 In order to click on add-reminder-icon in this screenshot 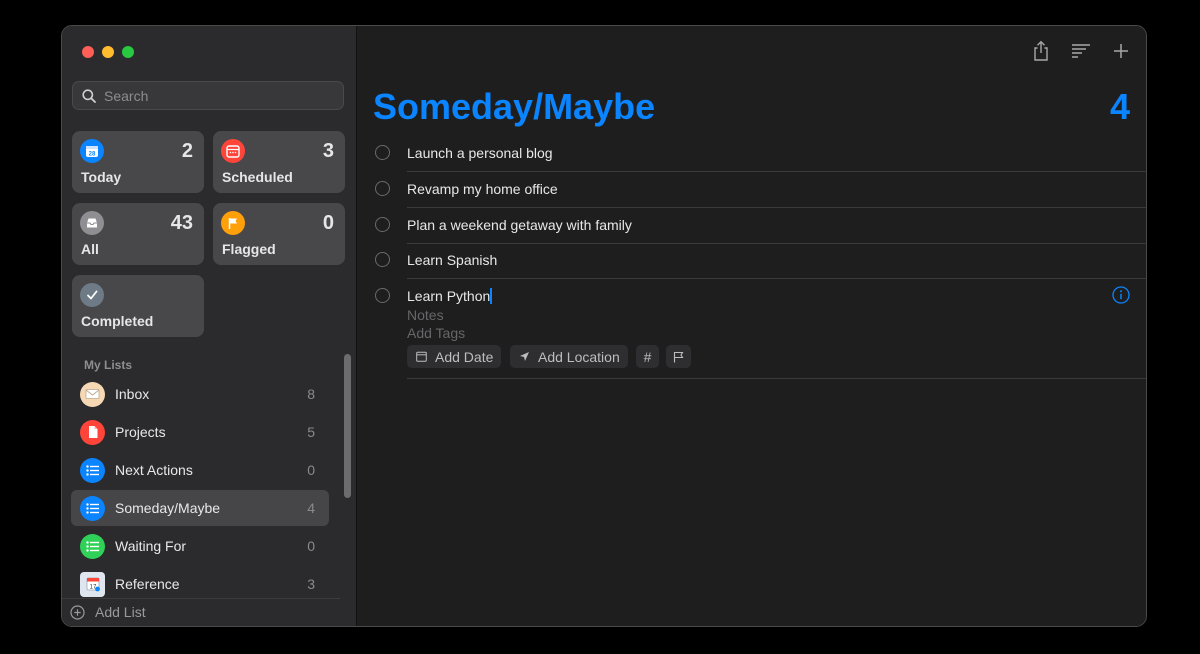, I will do `click(1121, 51)`.